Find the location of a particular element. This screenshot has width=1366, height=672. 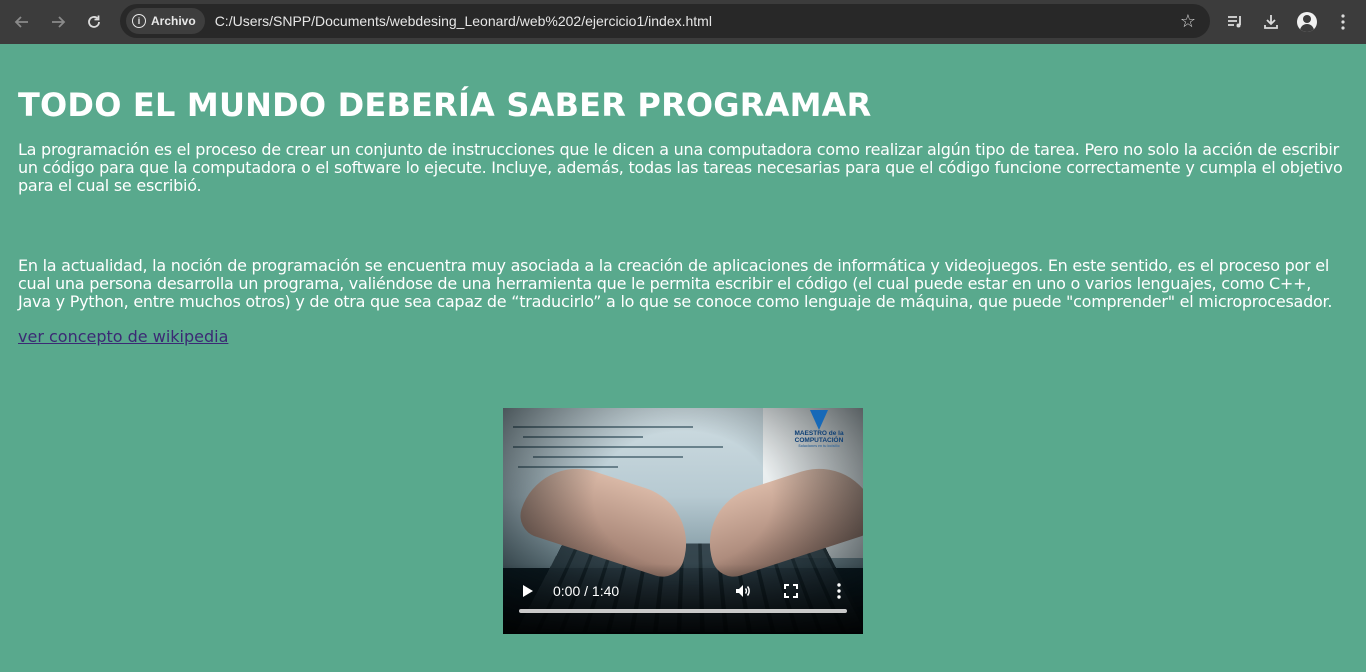

logo-subtitle: Soluciones en tu bolsillo is located at coordinates (819, 446).